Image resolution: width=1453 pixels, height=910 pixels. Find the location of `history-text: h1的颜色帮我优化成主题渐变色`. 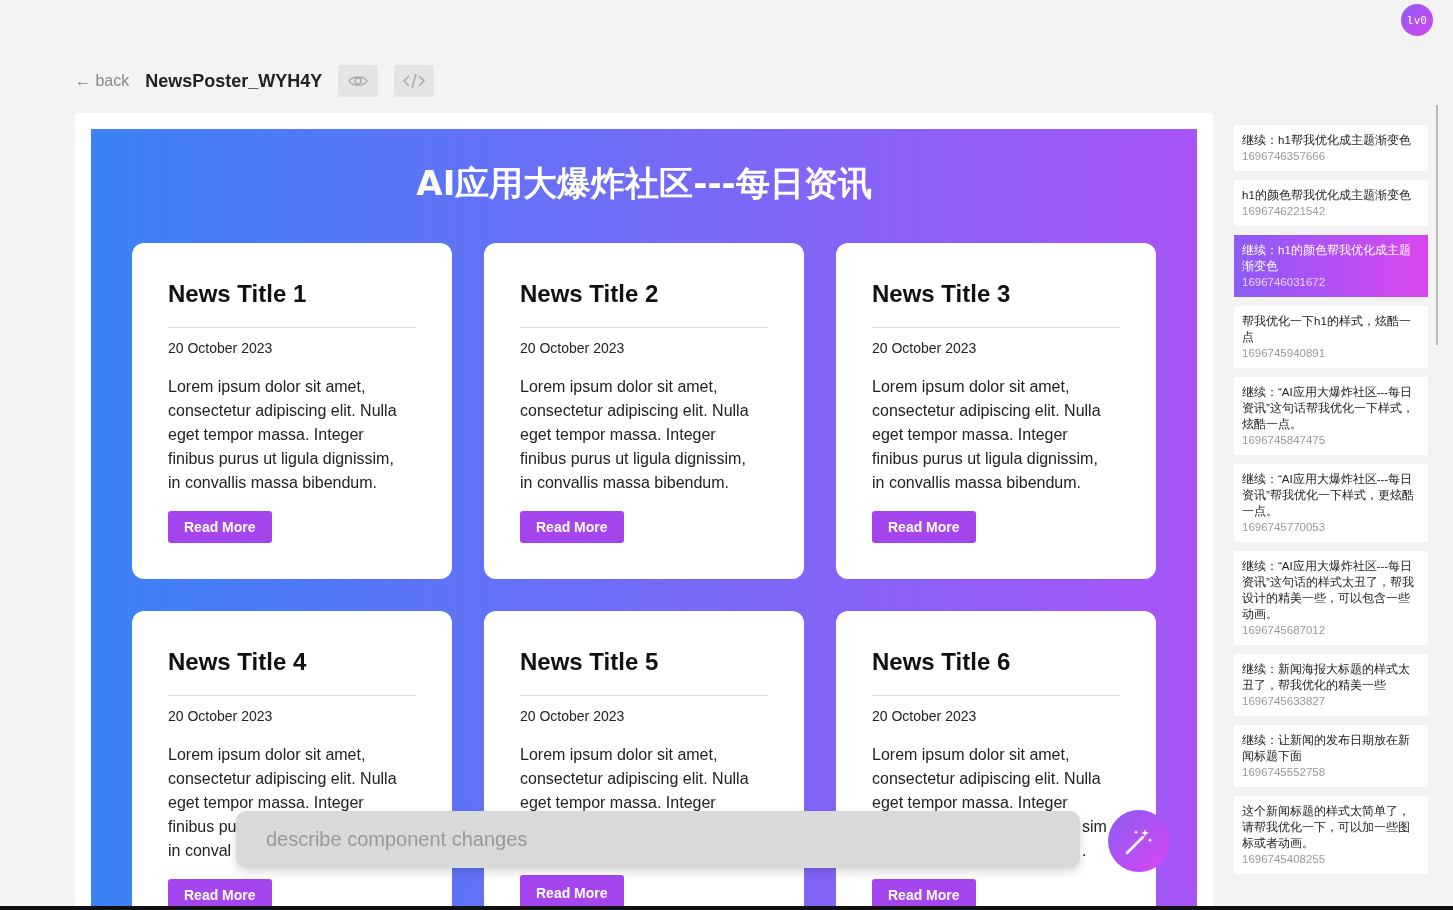

history-text: h1的颜色帮我优化成主题渐变色 is located at coordinates (1327, 195).